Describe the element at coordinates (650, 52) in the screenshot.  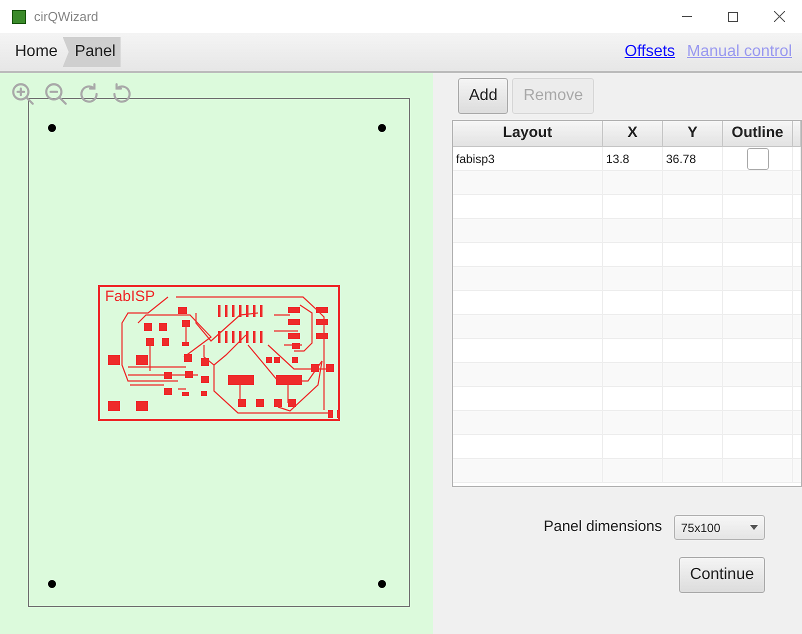
I see `nav-link: Offsets` at that location.